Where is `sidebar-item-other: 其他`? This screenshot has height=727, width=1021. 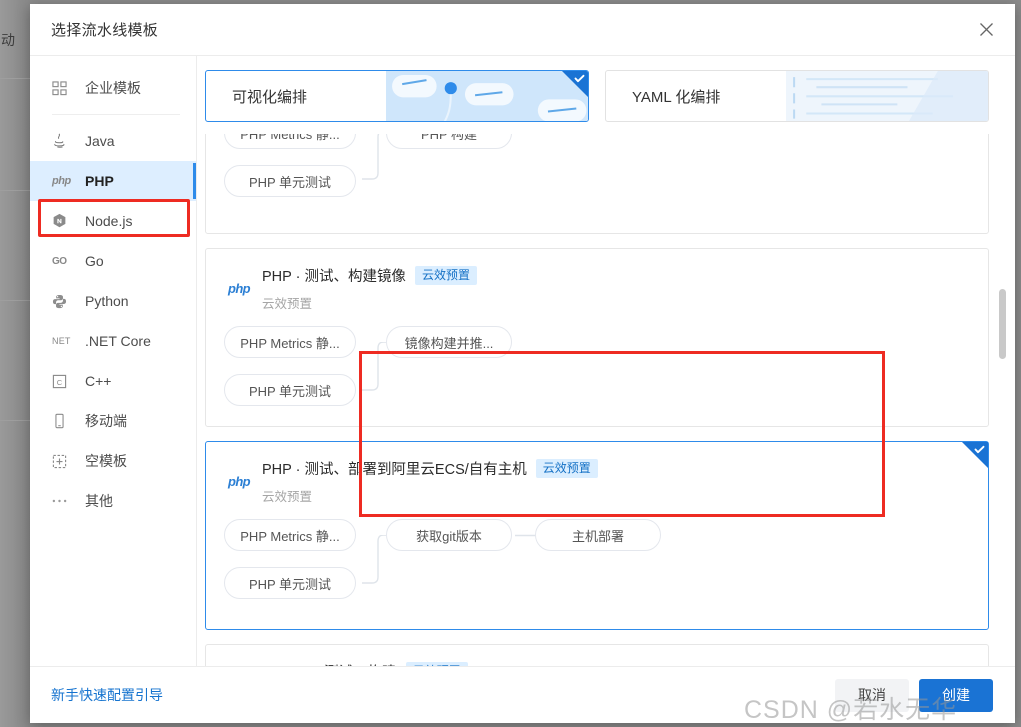
sidebar-item-other: 其他 is located at coordinates (113, 501).